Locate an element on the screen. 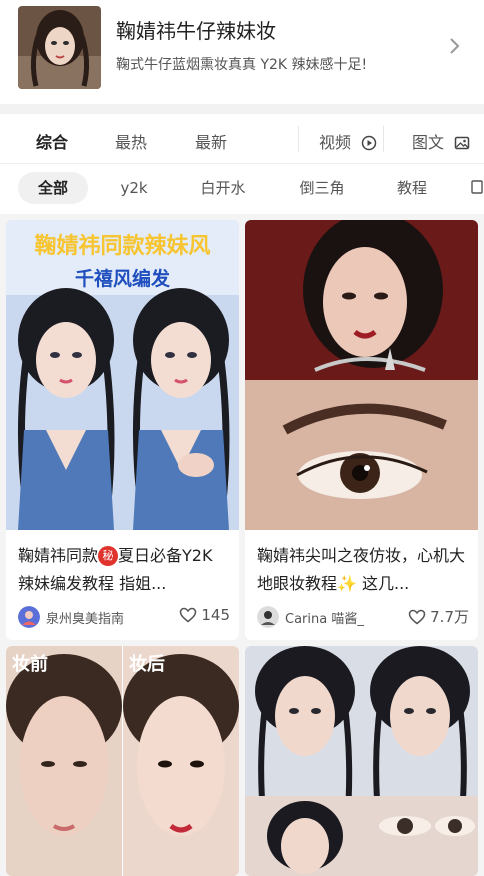 The image size is (484, 876). image-icon is located at coordinates (462, 143).